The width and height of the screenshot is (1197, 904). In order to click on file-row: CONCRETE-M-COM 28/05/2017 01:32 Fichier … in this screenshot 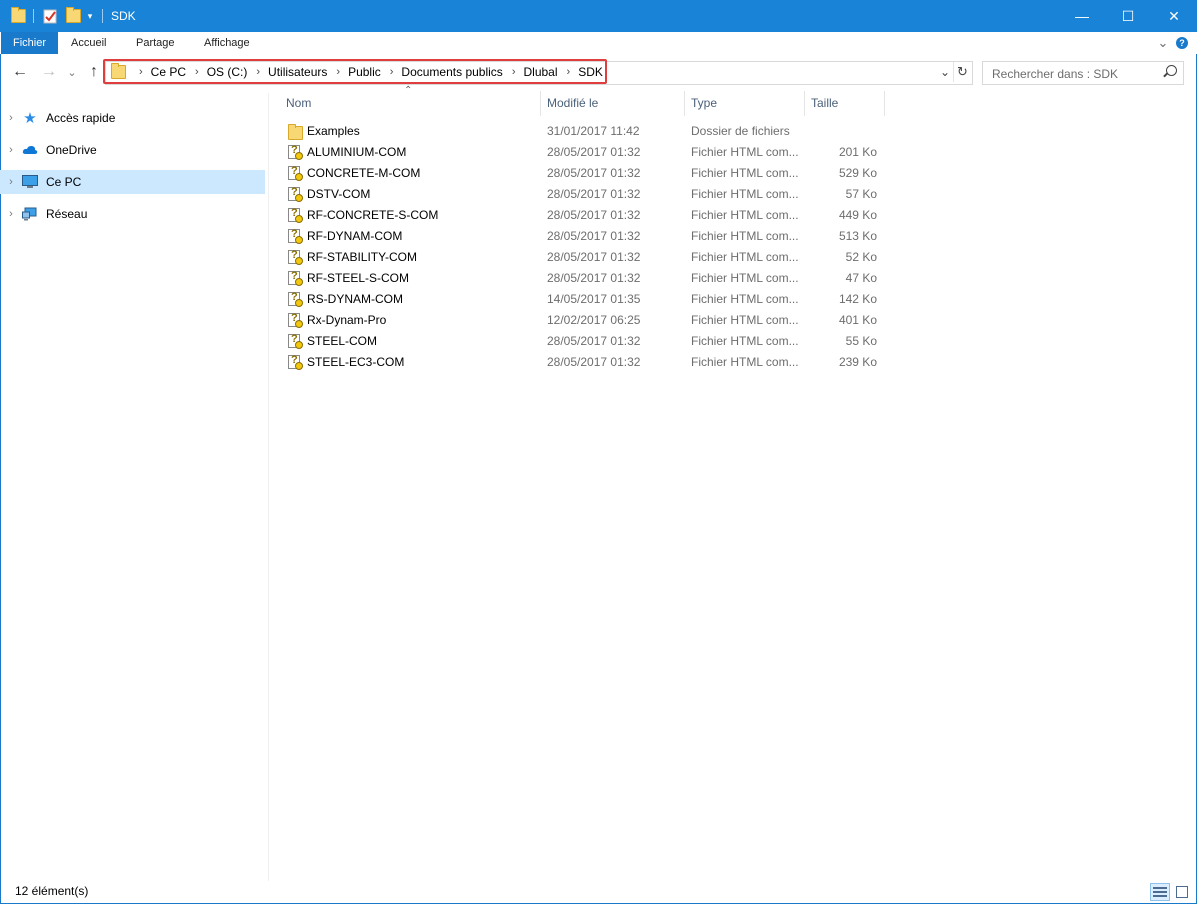, I will do `click(582, 173)`.